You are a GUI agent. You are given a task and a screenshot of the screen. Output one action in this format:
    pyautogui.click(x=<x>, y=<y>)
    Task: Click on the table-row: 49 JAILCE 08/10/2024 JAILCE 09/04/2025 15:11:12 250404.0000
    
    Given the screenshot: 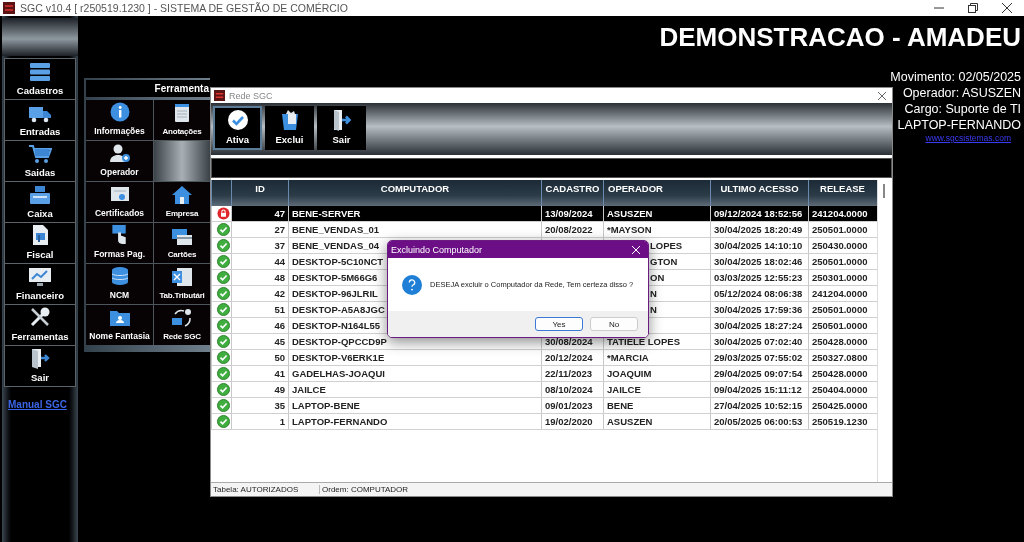 What is the action you would take?
    pyautogui.click(x=544, y=390)
    